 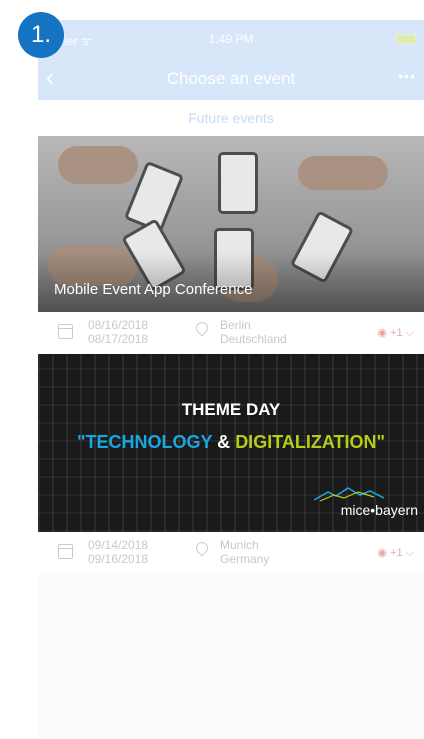 I want to click on event-dates: 08/16/2018 08/17/2018, so click(x=118, y=332).